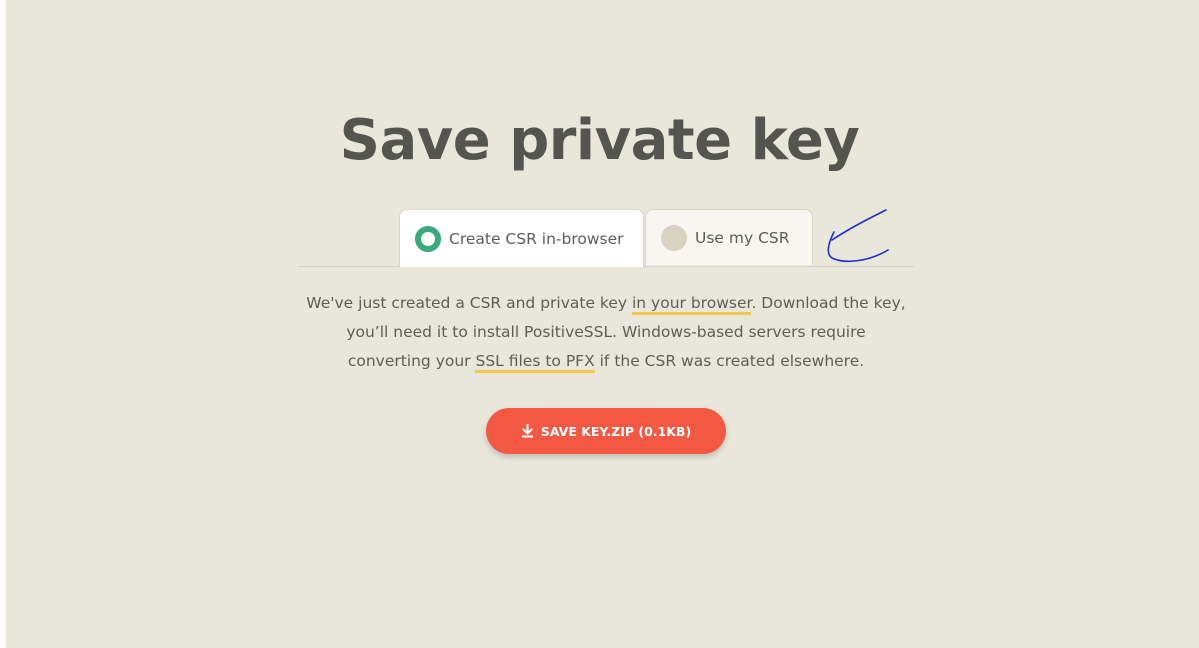 This screenshot has height=648, width=1199. What do you see at coordinates (428, 238) in the screenshot?
I see `radio-selected-icon` at bounding box center [428, 238].